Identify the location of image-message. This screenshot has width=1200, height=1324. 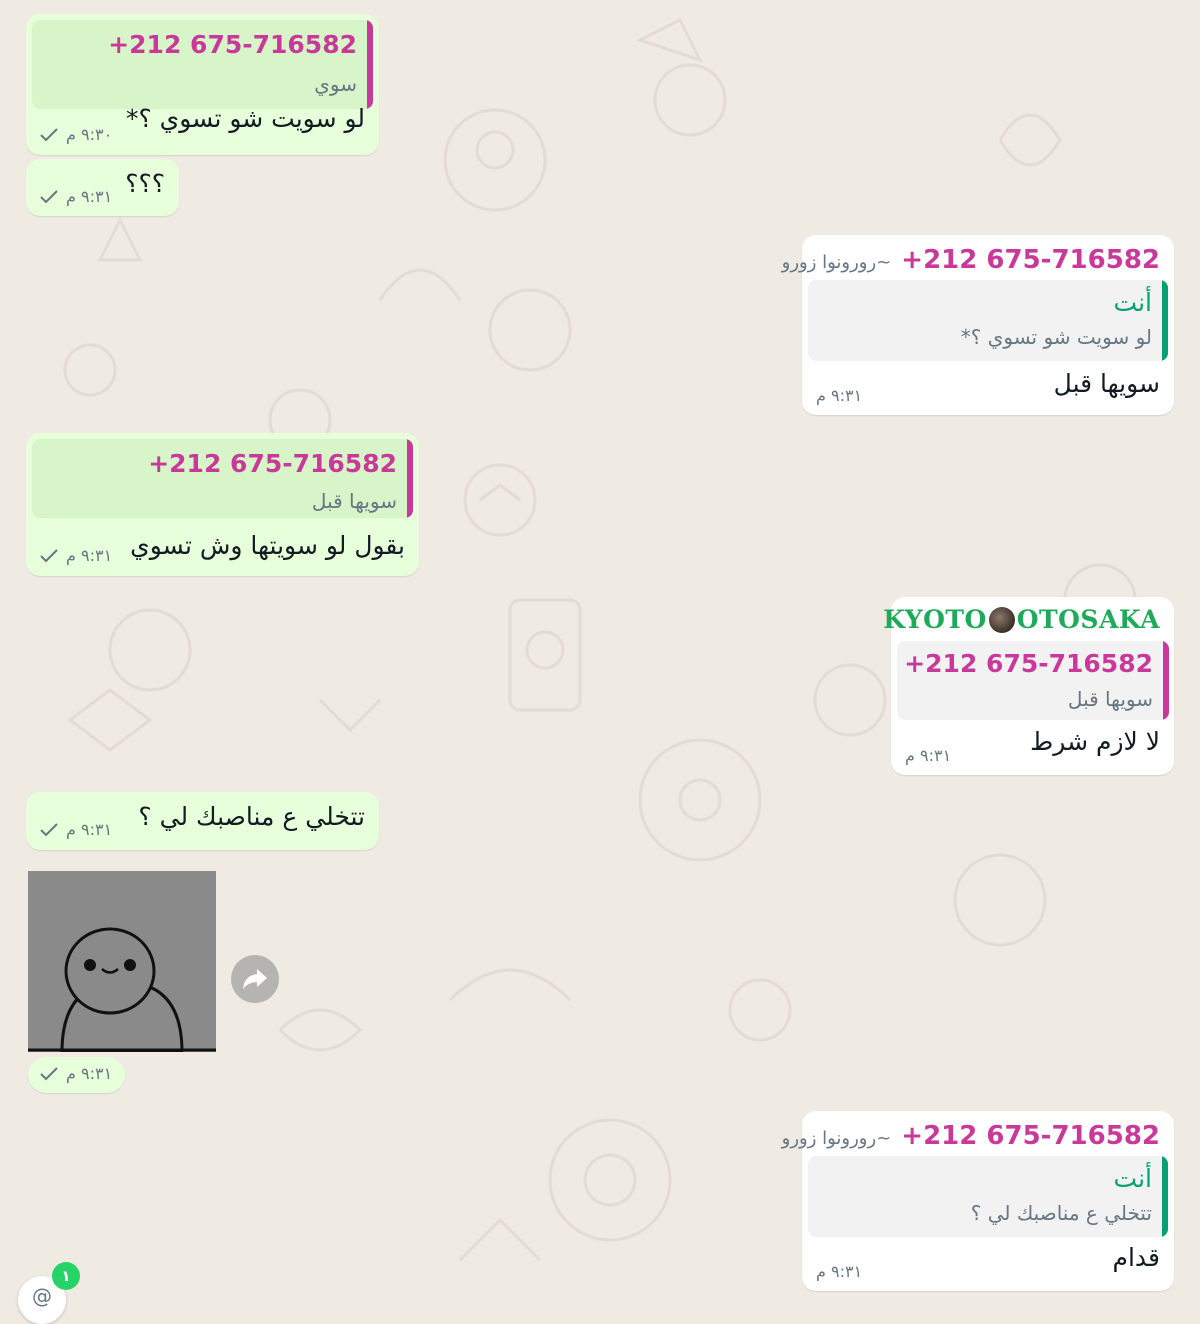
(122, 961).